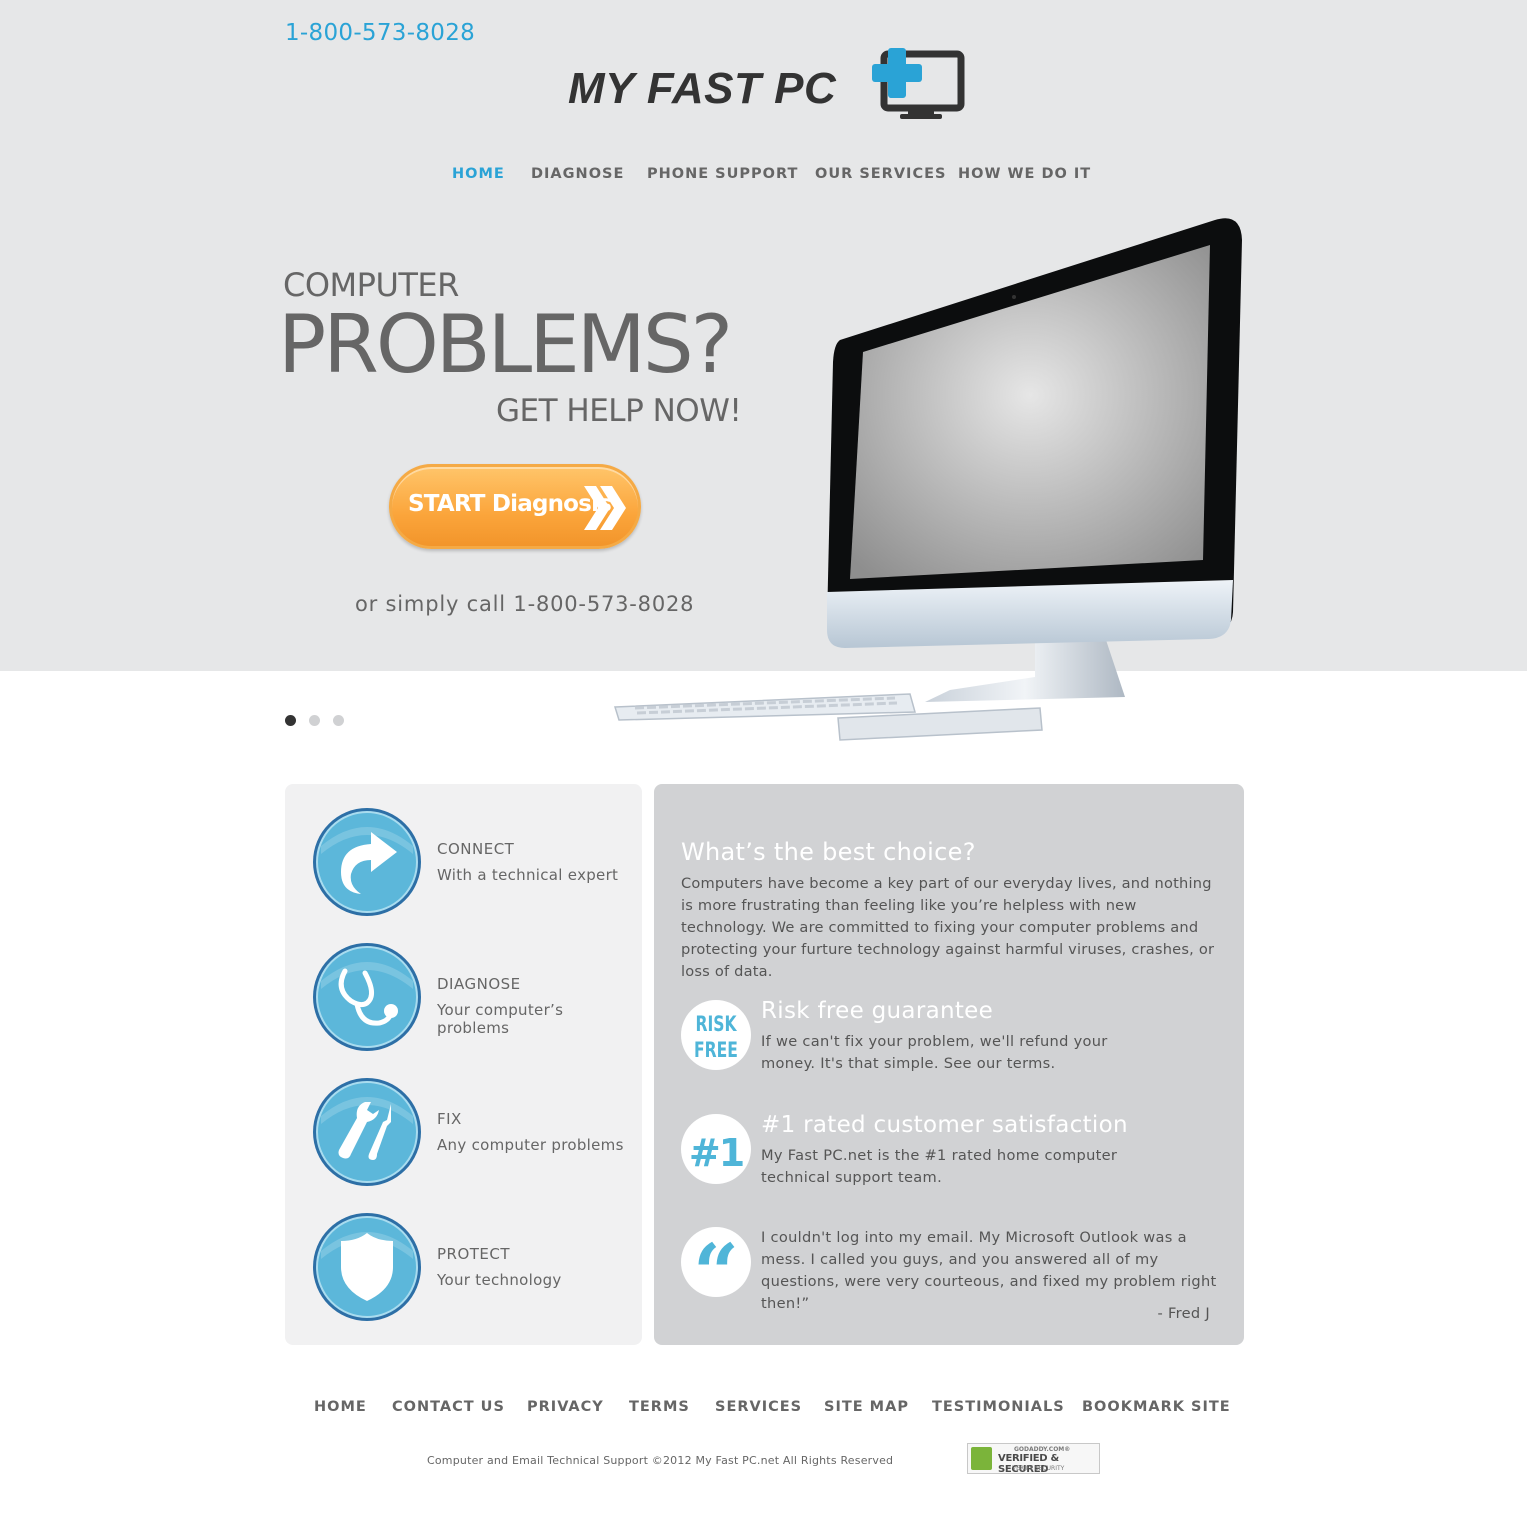 The image size is (1527, 1514). What do you see at coordinates (340, 1407) in the screenshot?
I see `footer-link-home: HOME` at bounding box center [340, 1407].